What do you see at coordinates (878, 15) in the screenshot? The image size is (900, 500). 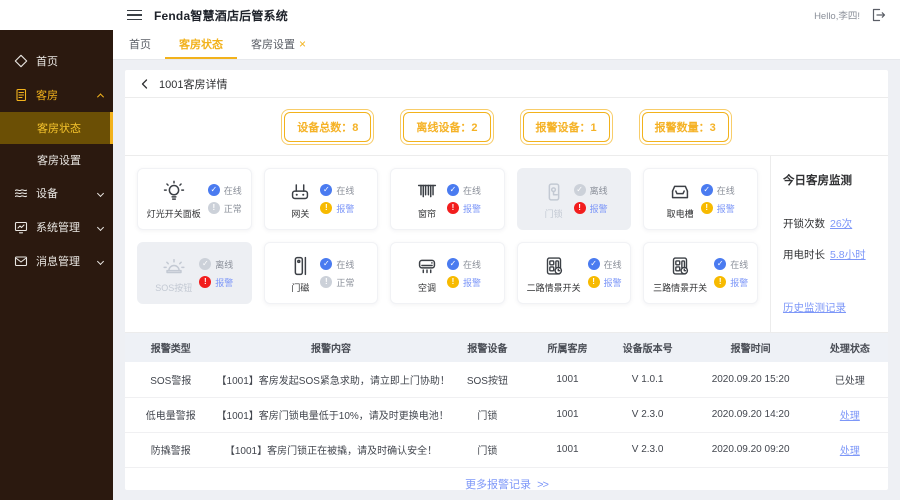 I see `logout-icon` at bounding box center [878, 15].